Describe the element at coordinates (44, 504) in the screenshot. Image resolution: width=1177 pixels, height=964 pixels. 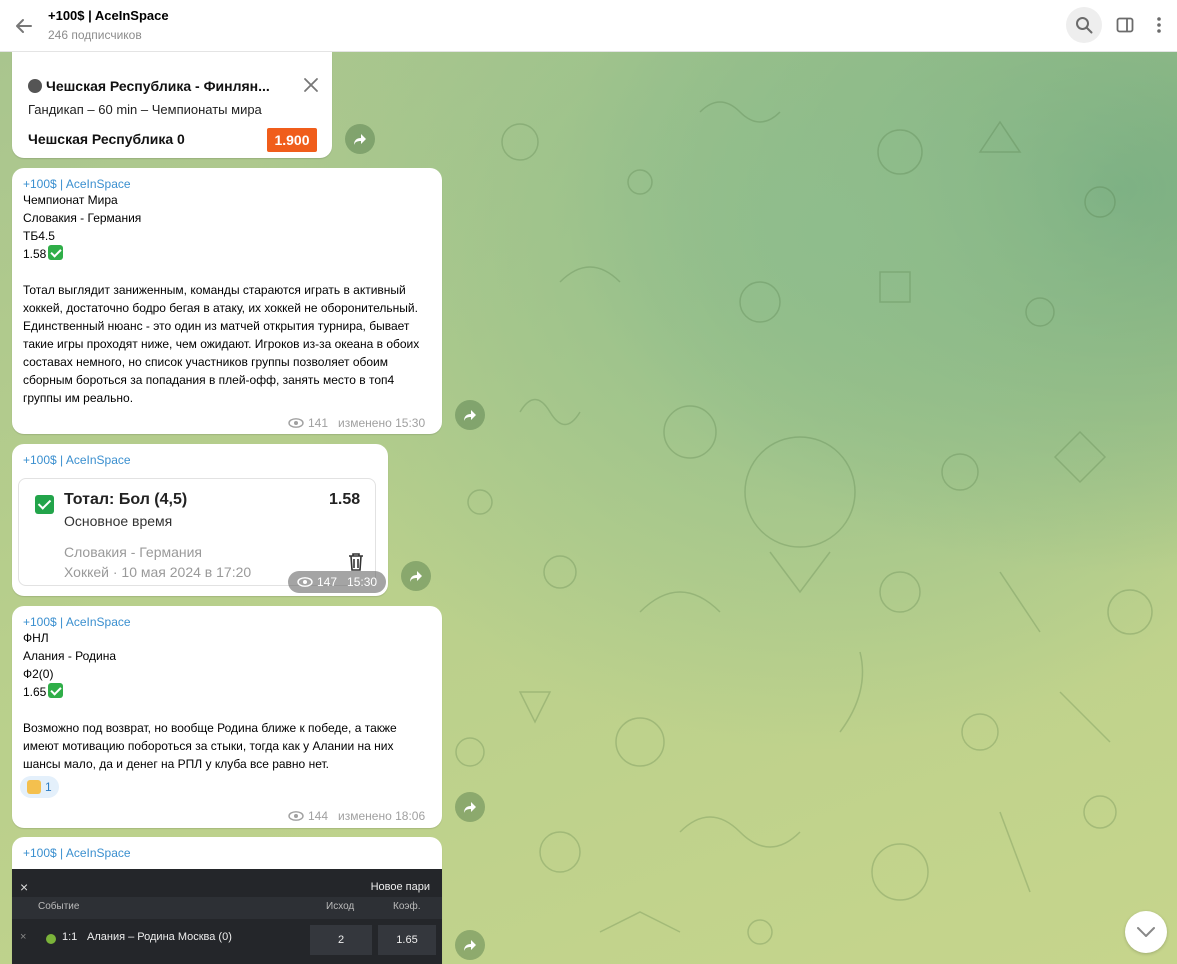
I see `check-box-icon` at that location.